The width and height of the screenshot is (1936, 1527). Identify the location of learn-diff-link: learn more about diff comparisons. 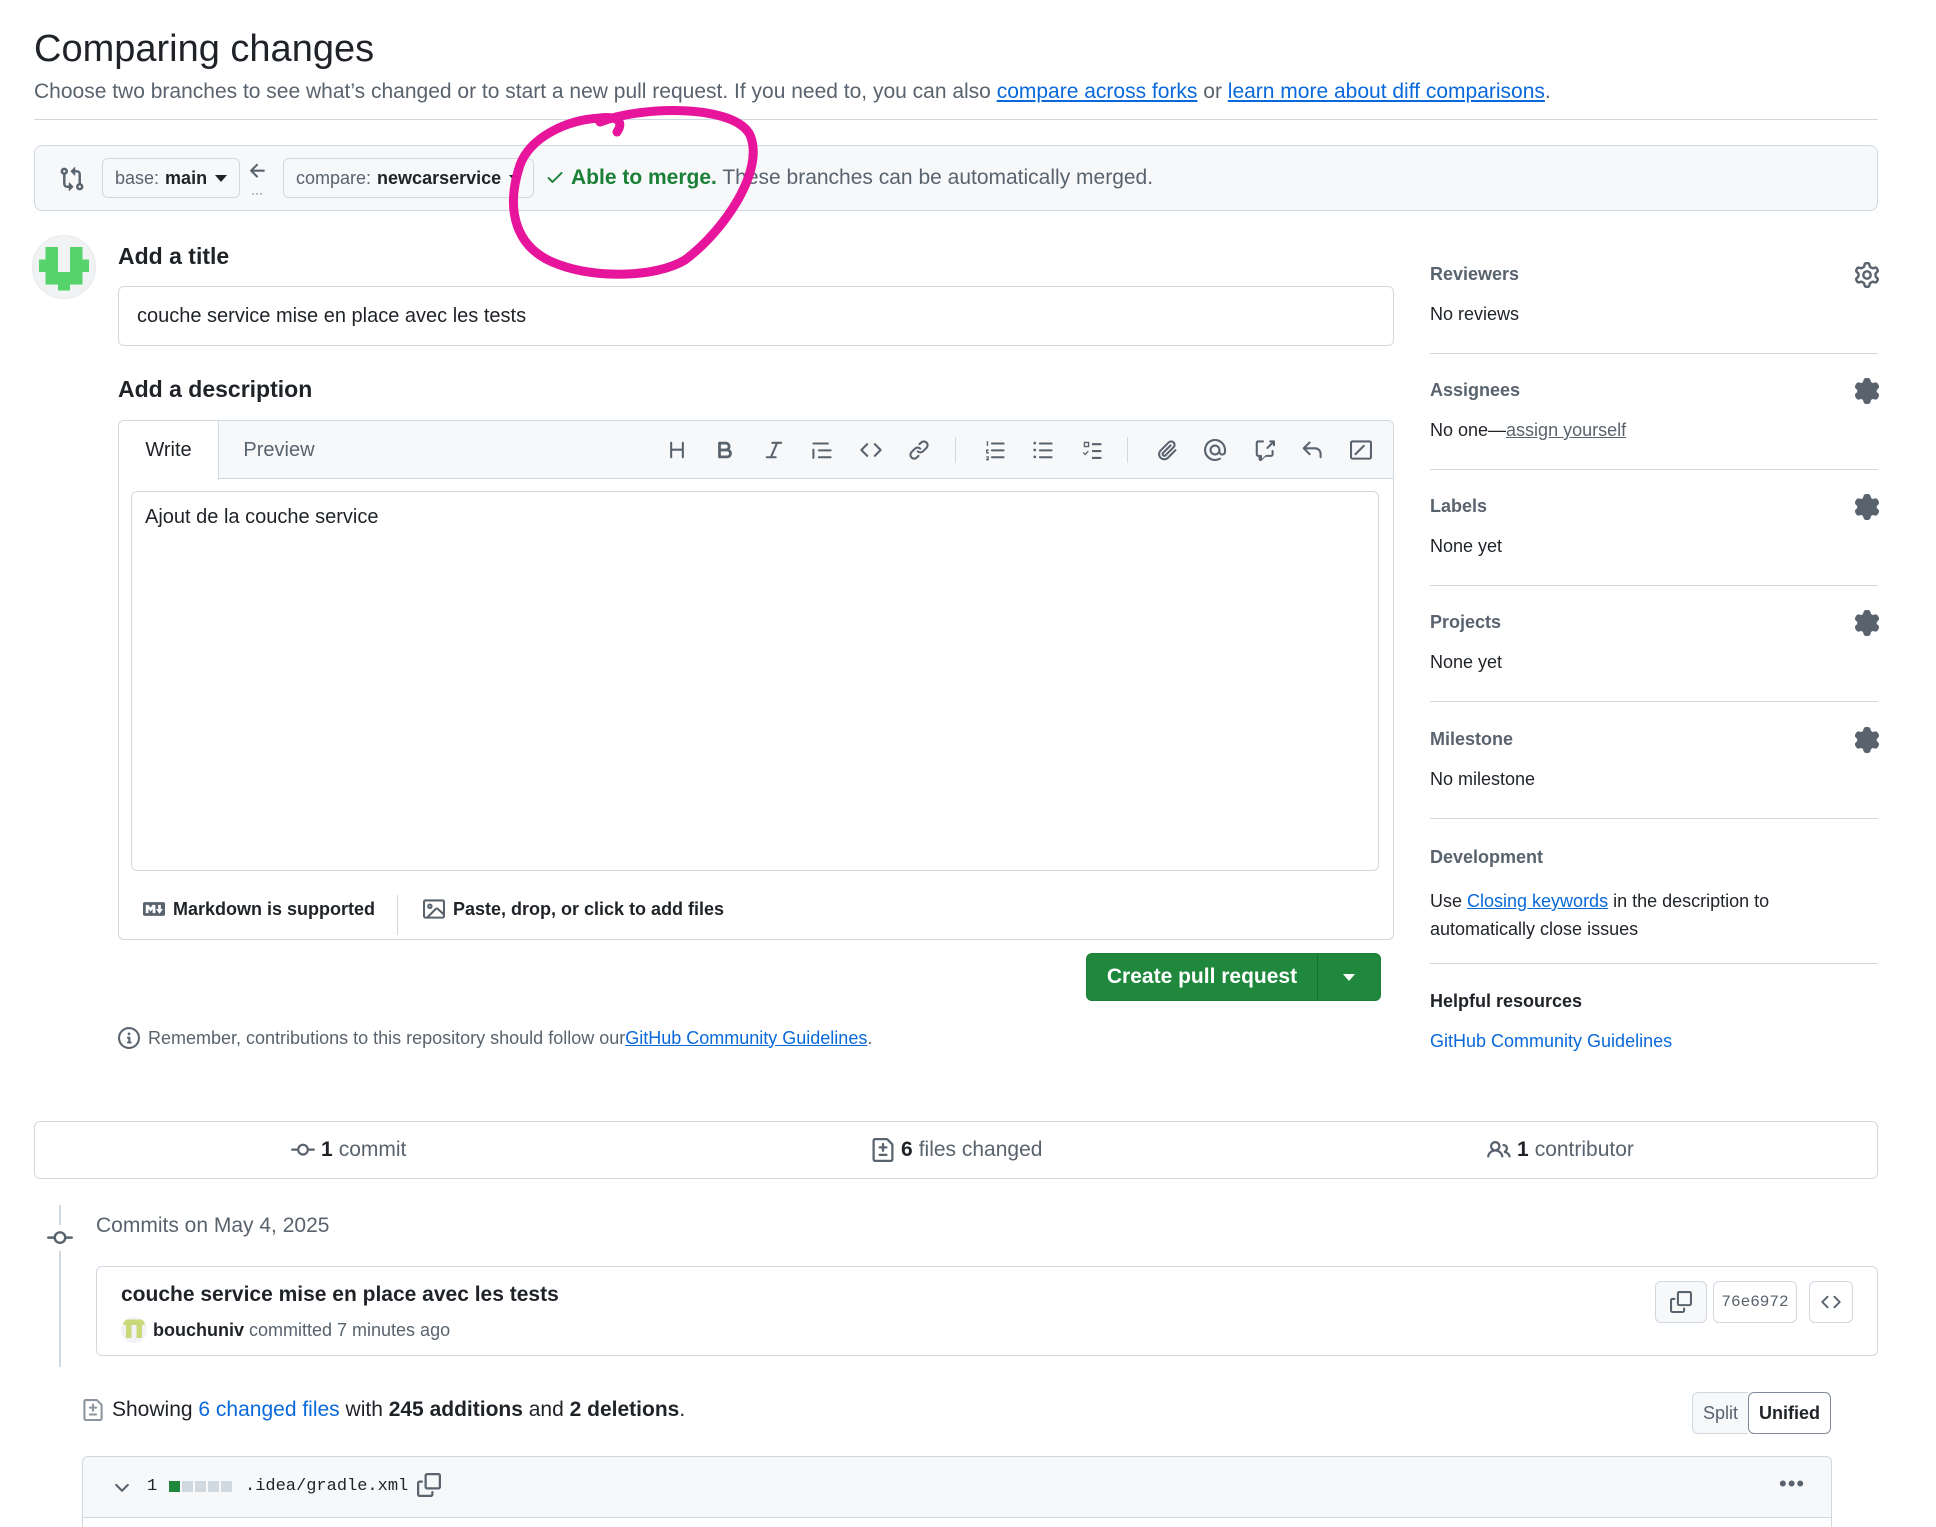
(1386, 91).